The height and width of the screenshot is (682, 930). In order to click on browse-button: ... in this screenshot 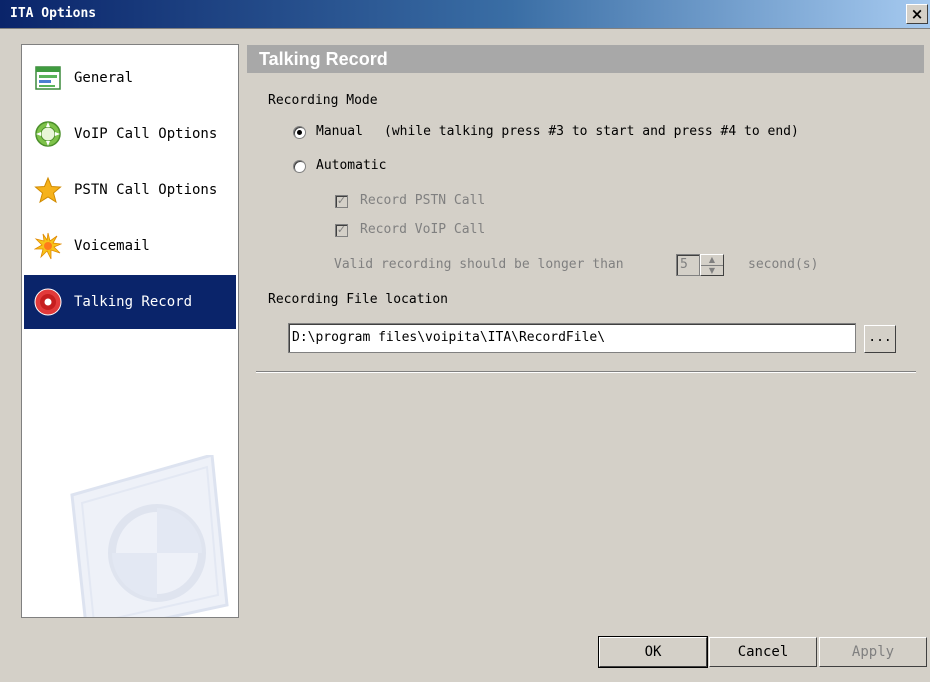, I will do `click(880, 339)`.